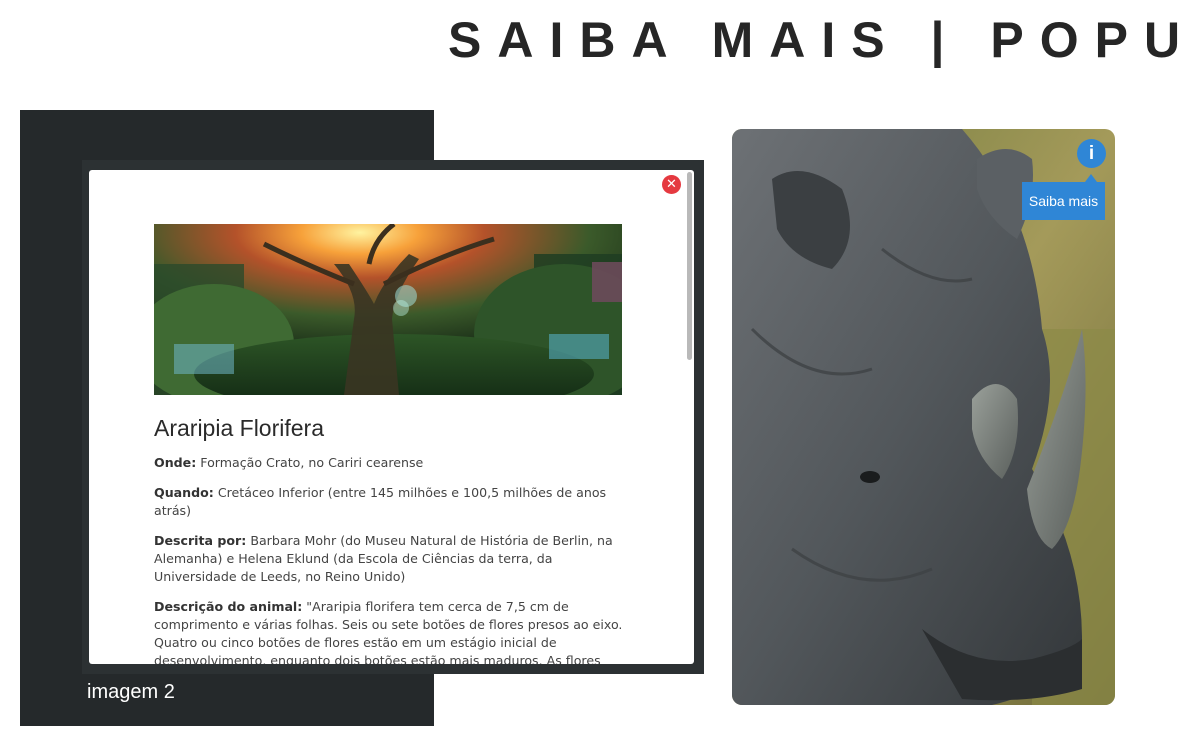 Image resolution: width=1186 pixels, height=736 pixels. What do you see at coordinates (1091, 178) in the screenshot?
I see `tooltip-arrow` at bounding box center [1091, 178].